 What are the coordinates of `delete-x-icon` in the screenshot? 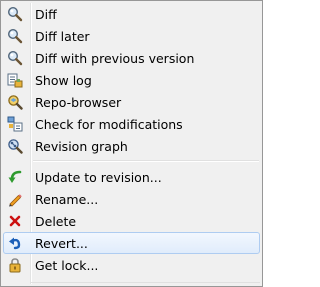 It's located at (15, 221).